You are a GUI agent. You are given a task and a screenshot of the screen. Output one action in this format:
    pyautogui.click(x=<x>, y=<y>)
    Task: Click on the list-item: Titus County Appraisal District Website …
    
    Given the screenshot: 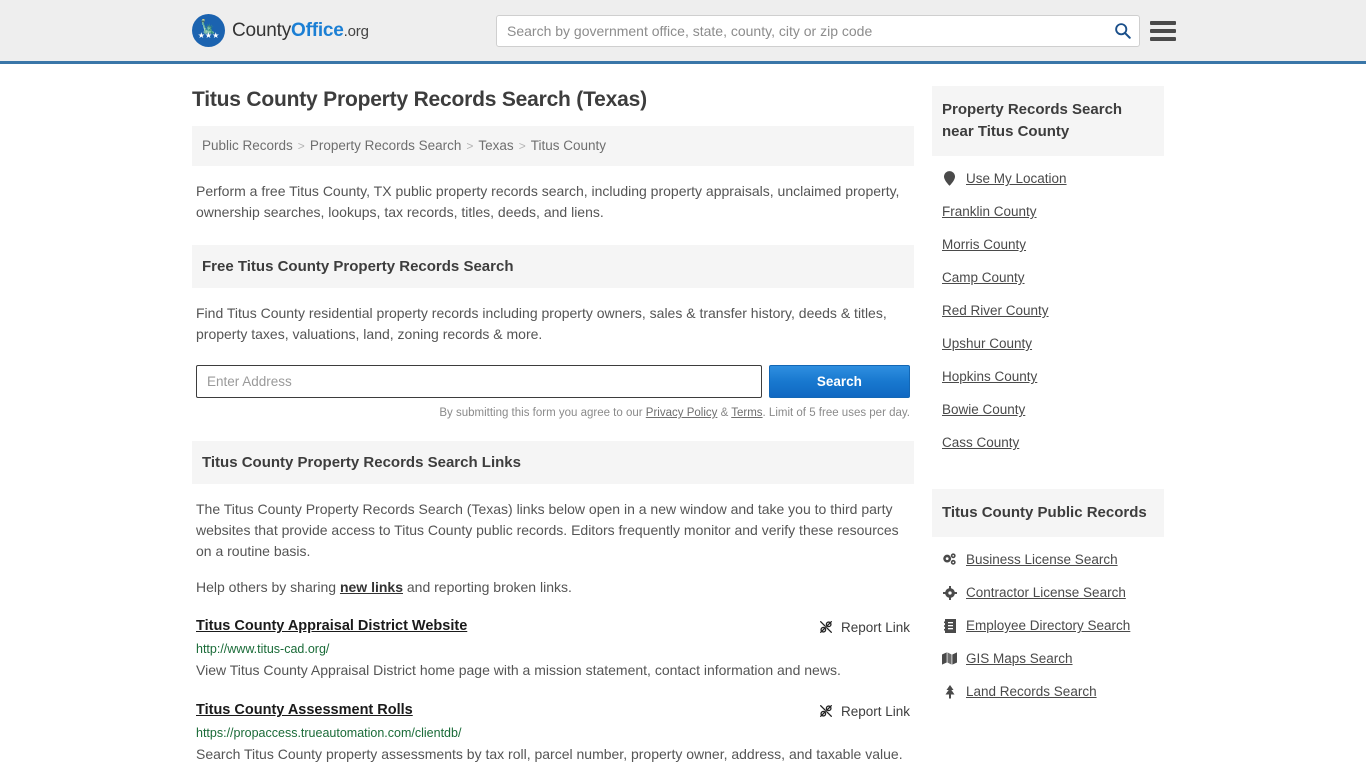 What is the action you would take?
    pyautogui.click(x=553, y=650)
    